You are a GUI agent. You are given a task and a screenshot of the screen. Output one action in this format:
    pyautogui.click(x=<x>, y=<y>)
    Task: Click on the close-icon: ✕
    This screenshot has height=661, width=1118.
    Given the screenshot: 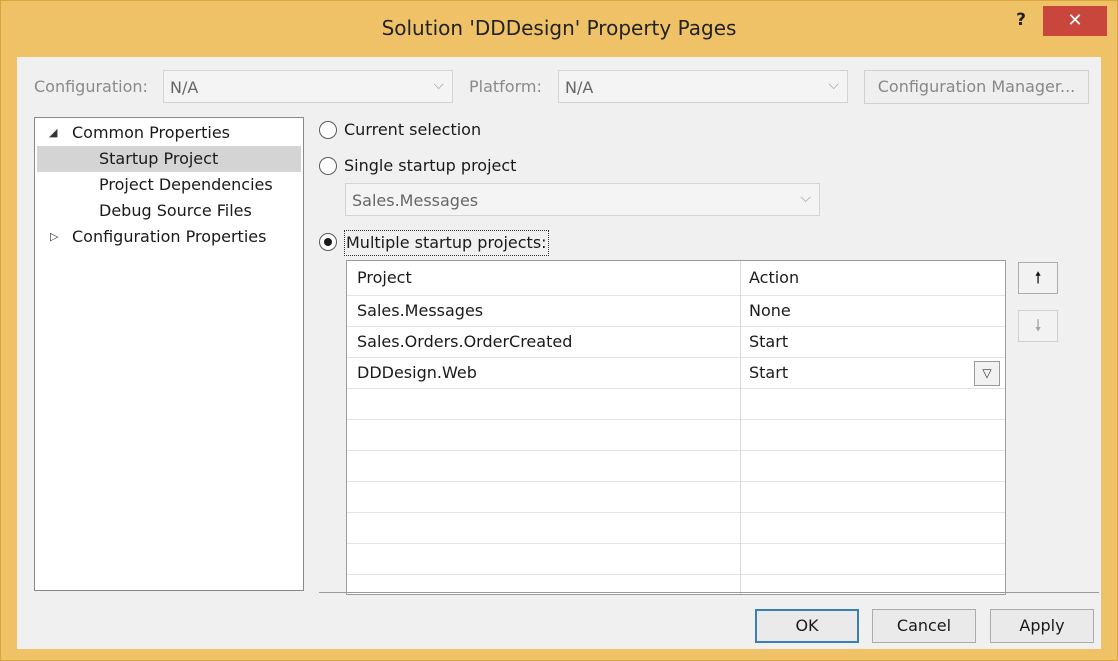 What is the action you would take?
    pyautogui.click(x=1075, y=20)
    